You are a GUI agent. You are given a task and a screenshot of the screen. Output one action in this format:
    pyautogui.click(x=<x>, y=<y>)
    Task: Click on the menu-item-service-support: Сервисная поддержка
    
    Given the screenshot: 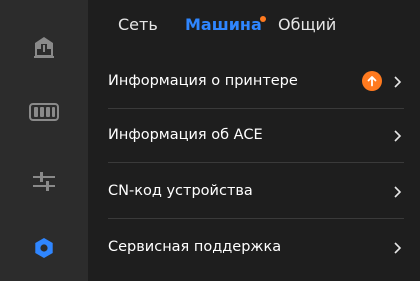 What is the action you would take?
    pyautogui.click(x=256, y=248)
    